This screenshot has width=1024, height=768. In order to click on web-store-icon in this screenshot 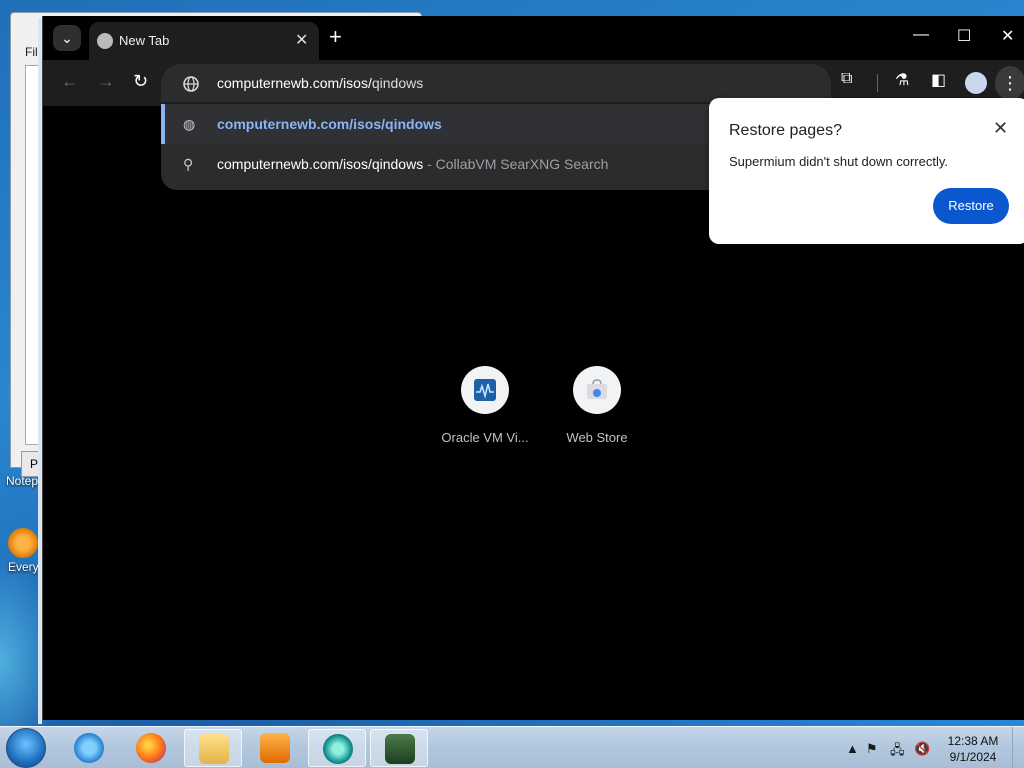, I will do `click(597, 389)`.